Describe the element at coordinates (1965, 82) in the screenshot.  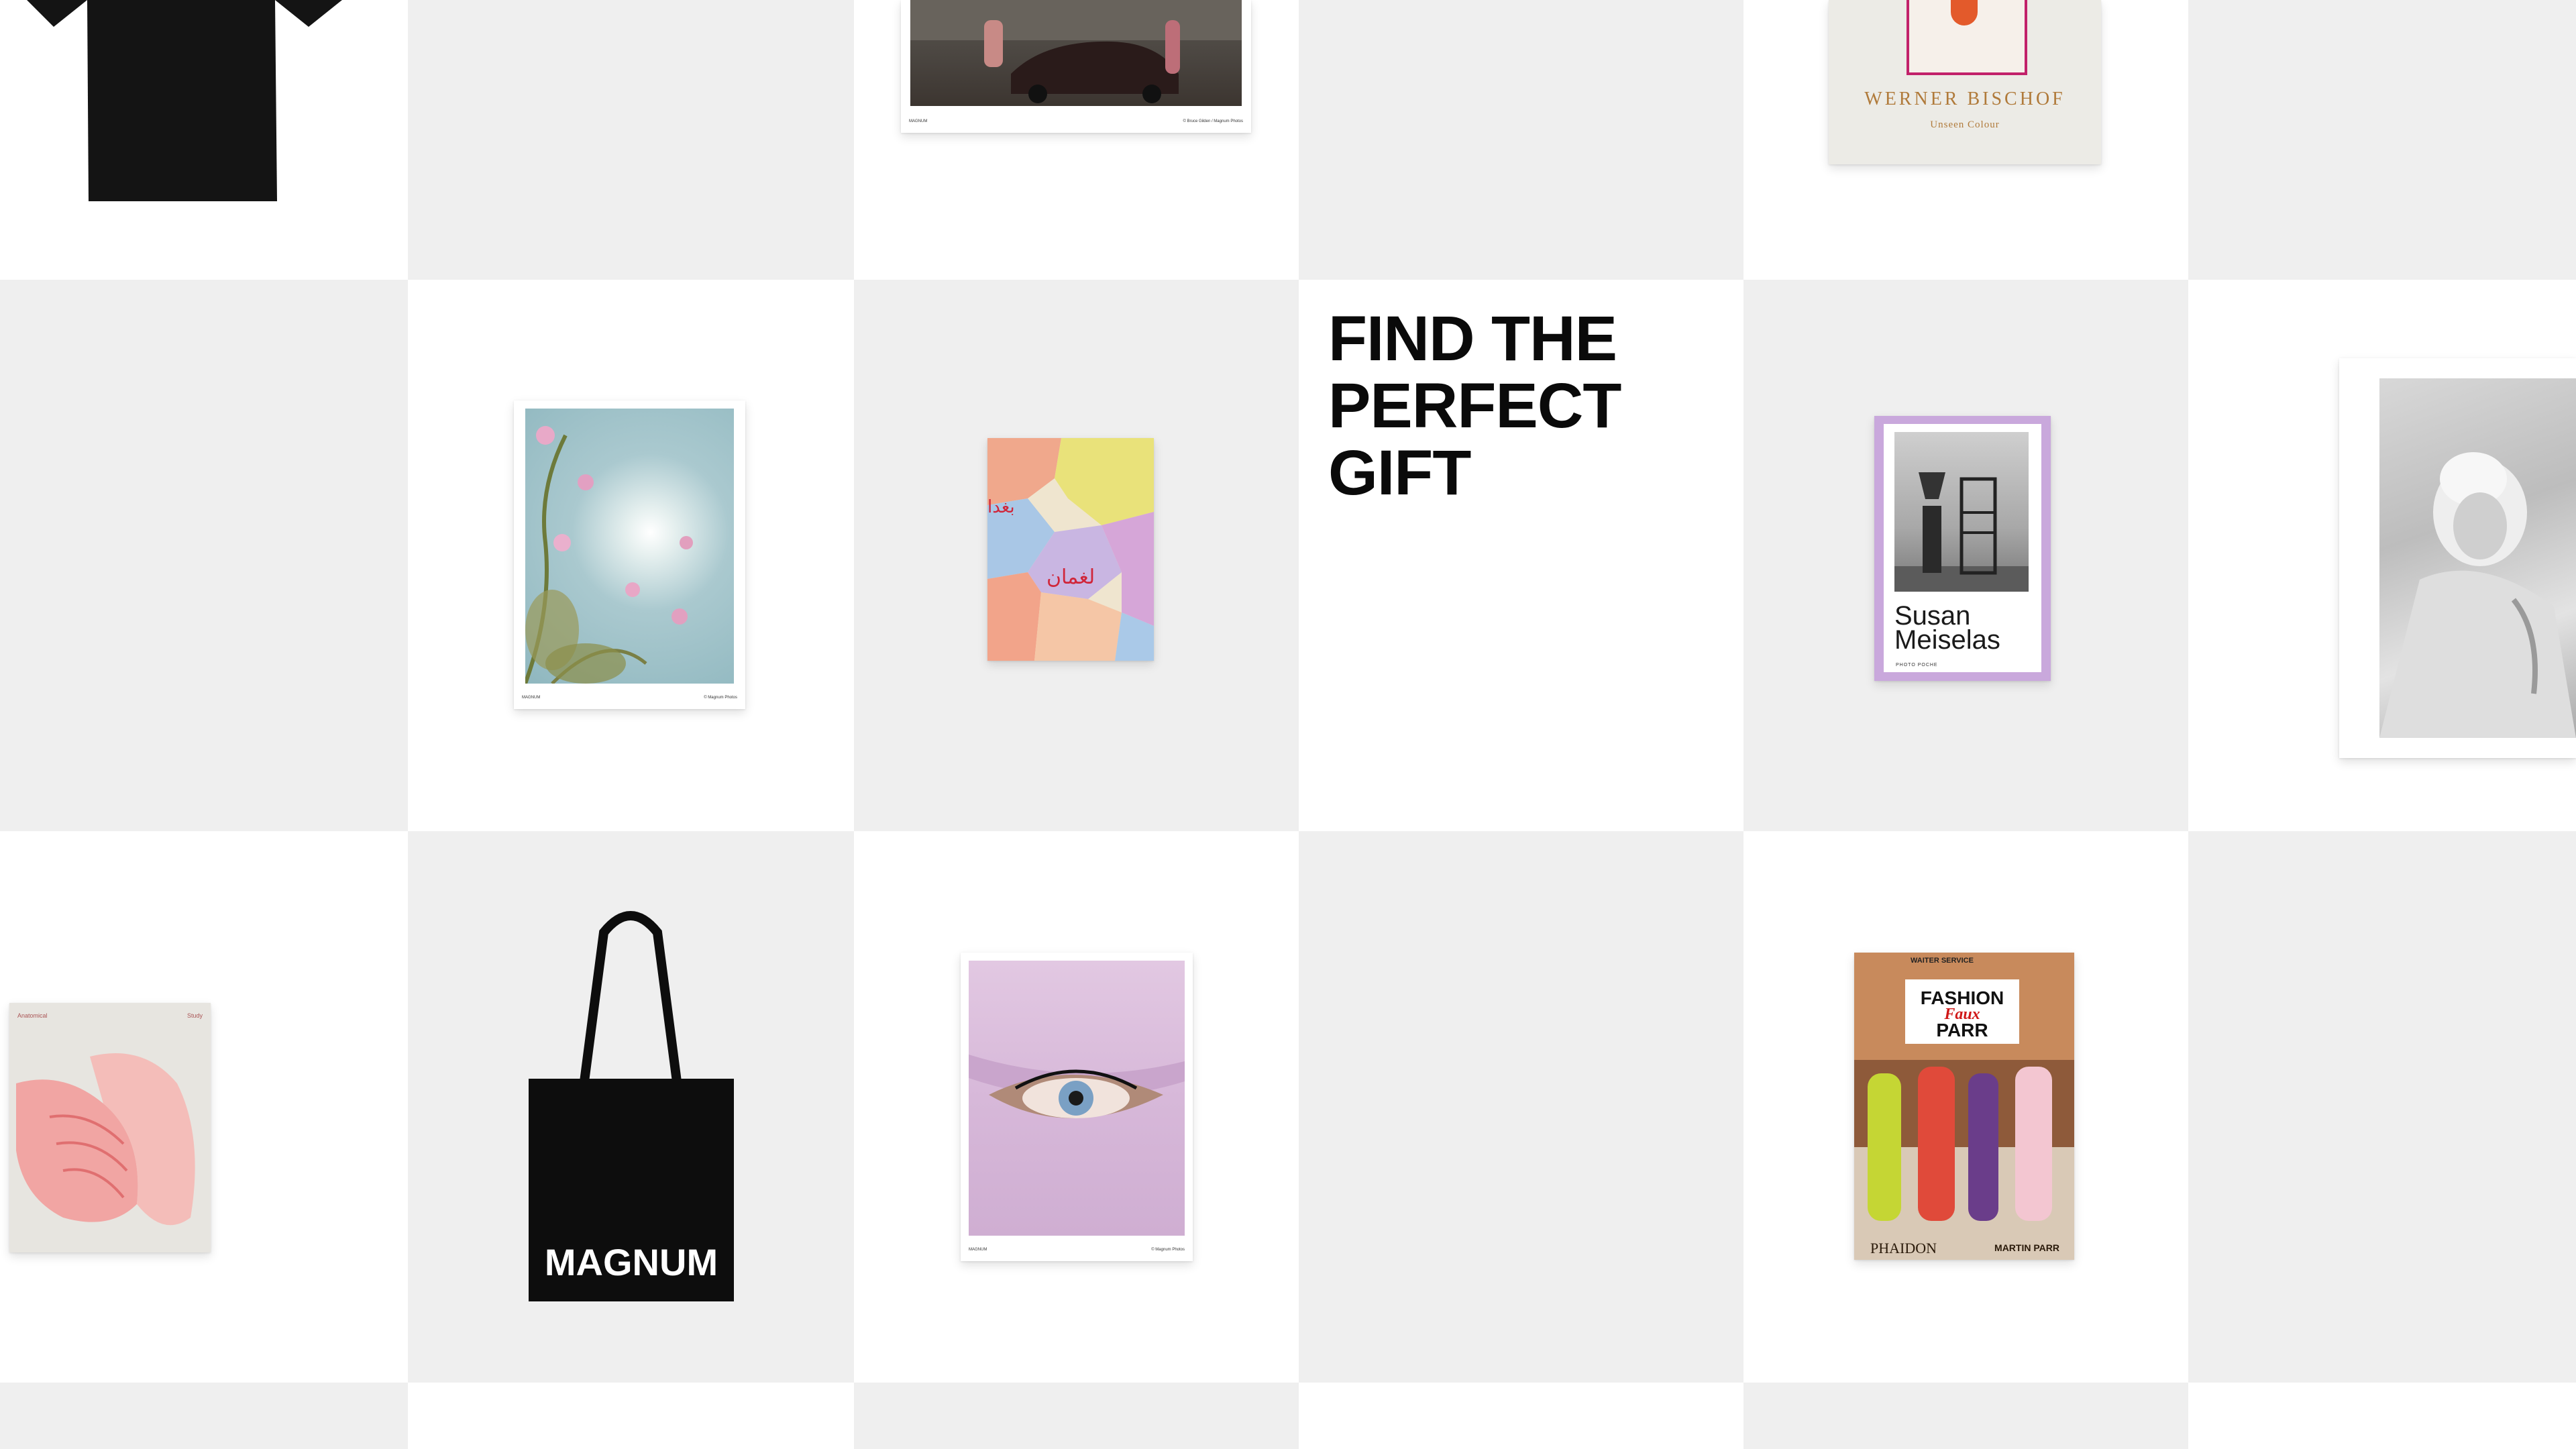
I see `book-werner-bischof: WERNER BISCHOF Unseen Colour` at that location.